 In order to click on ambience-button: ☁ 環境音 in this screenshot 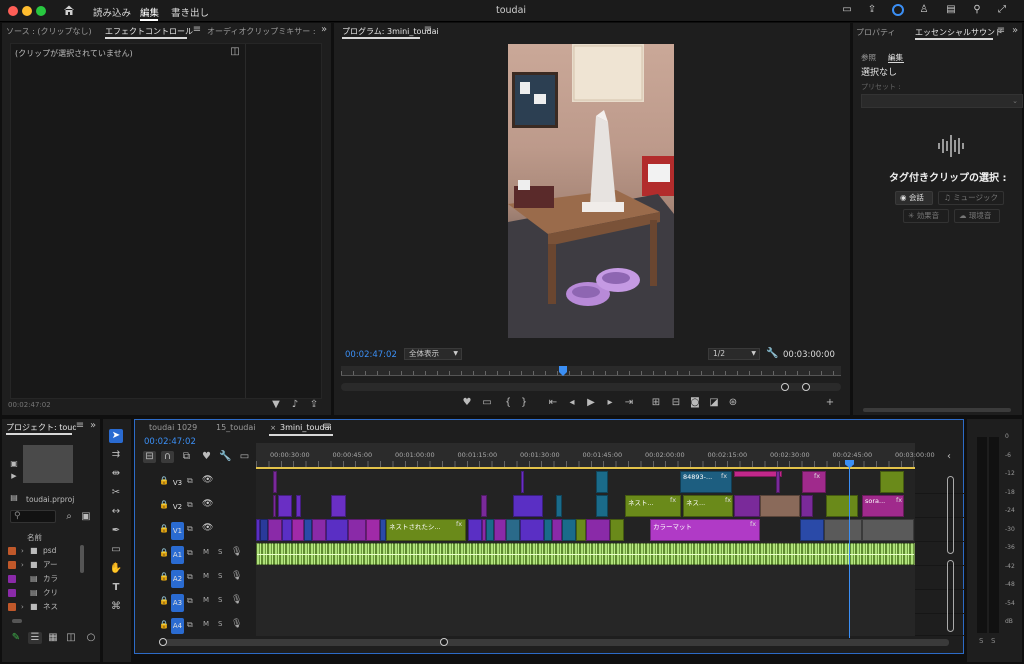, I will do `click(977, 216)`.